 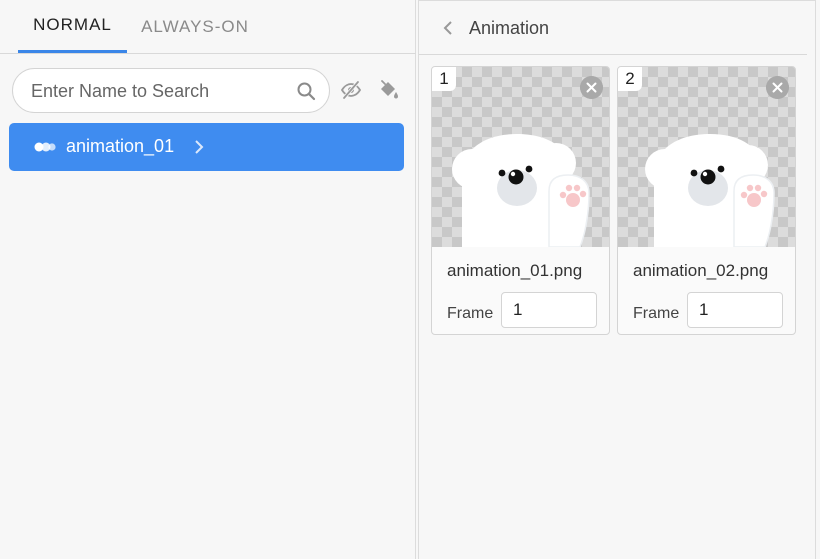 What do you see at coordinates (156, 91) in the screenshot?
I see `search-input` at bounding box center [156, 91].